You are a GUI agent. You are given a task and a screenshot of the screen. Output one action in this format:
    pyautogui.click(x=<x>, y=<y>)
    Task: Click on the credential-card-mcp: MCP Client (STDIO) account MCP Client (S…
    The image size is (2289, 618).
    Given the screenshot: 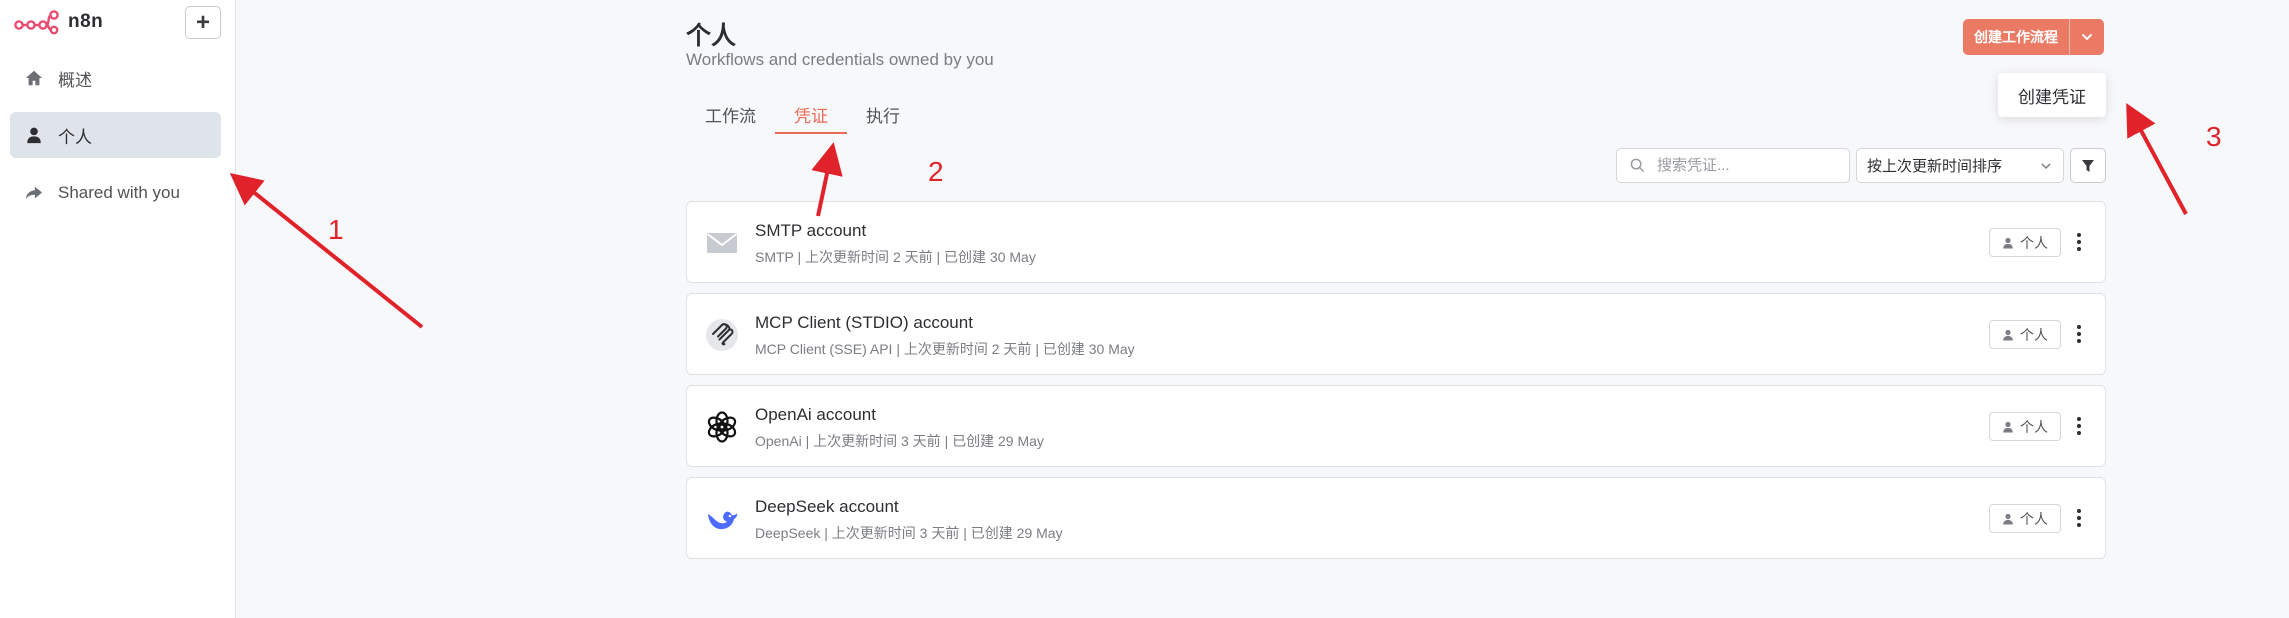 What is the action you would take?
    pyautogui.click(x=1396, y=334)
    